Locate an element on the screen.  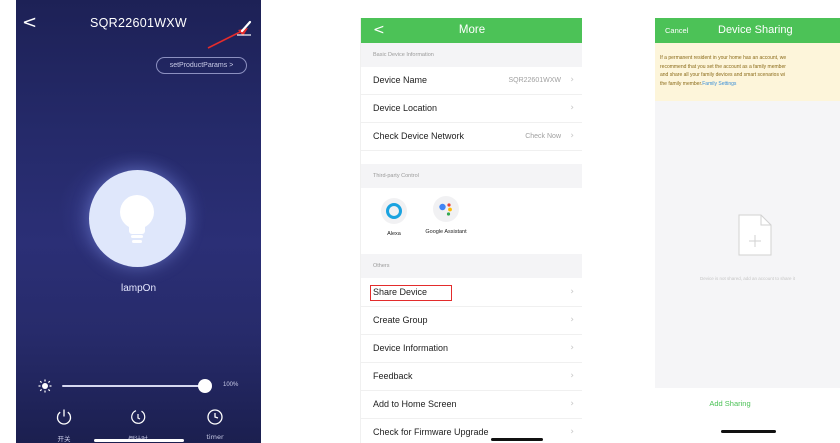
section-basic-info: Basic Device Information is located at coordinates (471, 55).